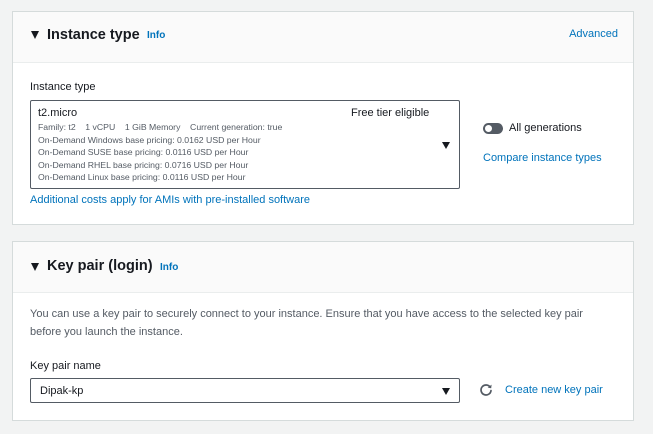 Image resolution: width=653 pixels, height=434 pixels. What do you see at coordinates (106, 332) in the screenshot?
I see `key-pair-description-line2: before you launch the instance.` at bounding box center [106, 332].